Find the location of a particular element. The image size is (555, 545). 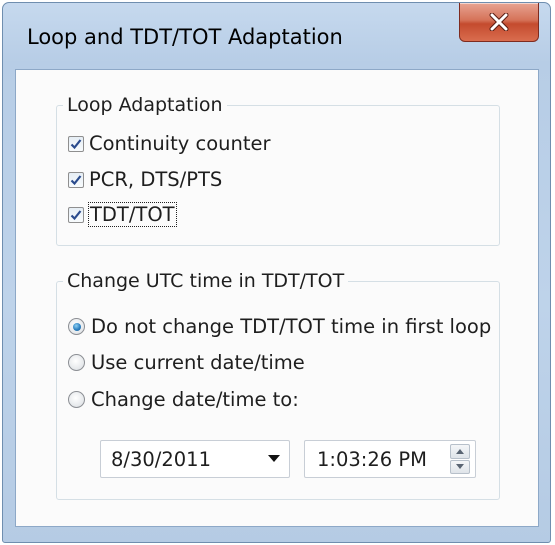

date-picker: 8/30/2011 is located at coordinates (195, 459).